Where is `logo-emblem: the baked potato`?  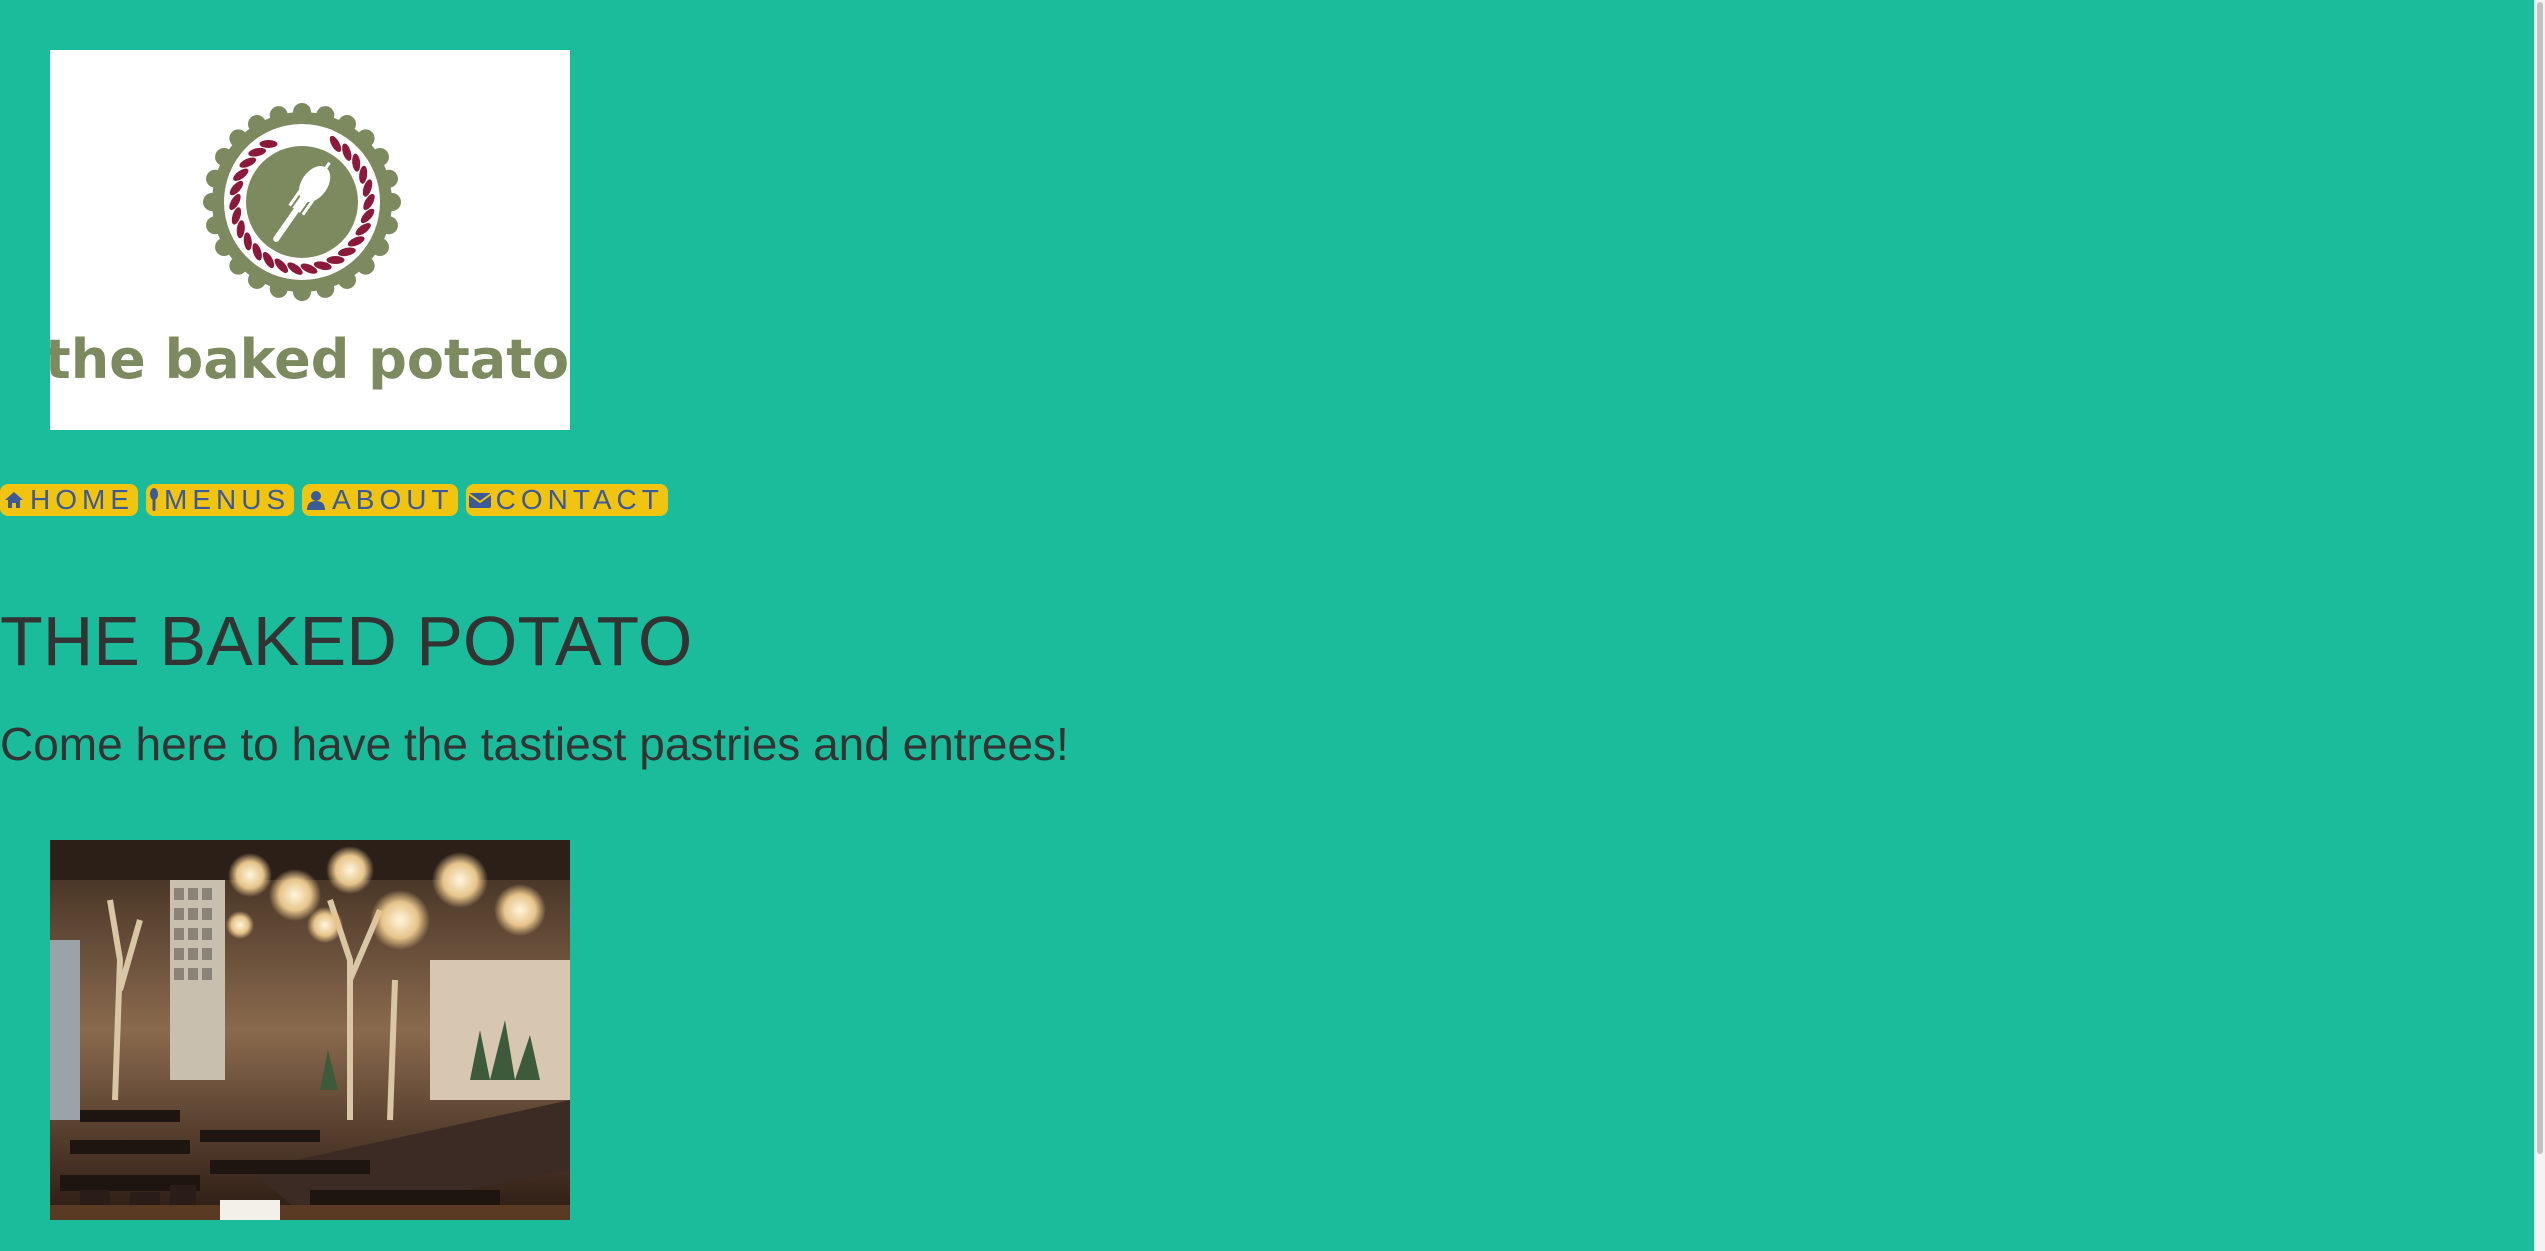
logo-emblem: the baked potato is located at coordinates (309, 247).